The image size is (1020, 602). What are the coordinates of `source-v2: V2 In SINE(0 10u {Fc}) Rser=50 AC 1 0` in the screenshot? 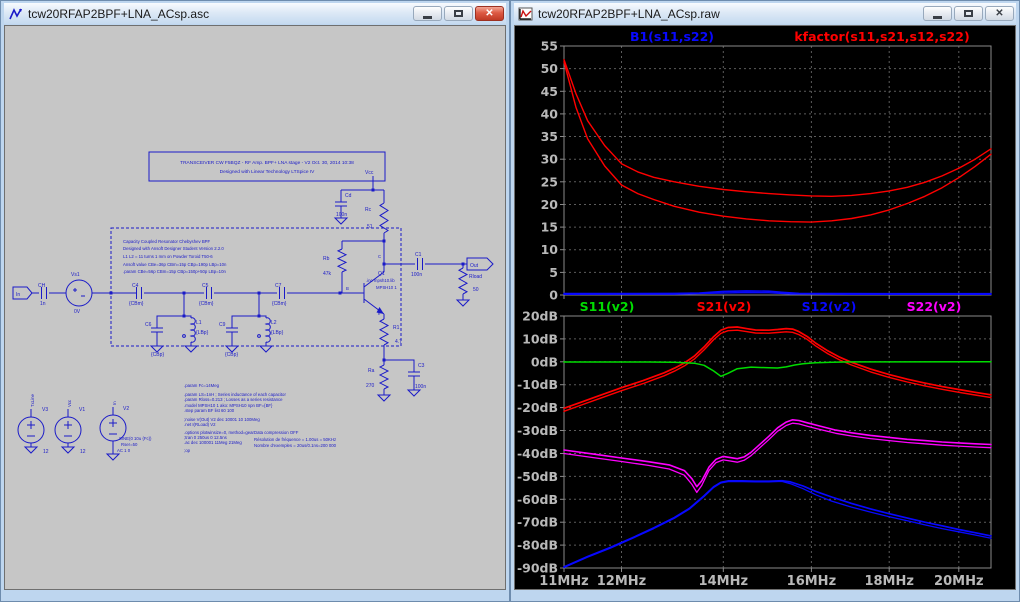 It's located at (125, 431).